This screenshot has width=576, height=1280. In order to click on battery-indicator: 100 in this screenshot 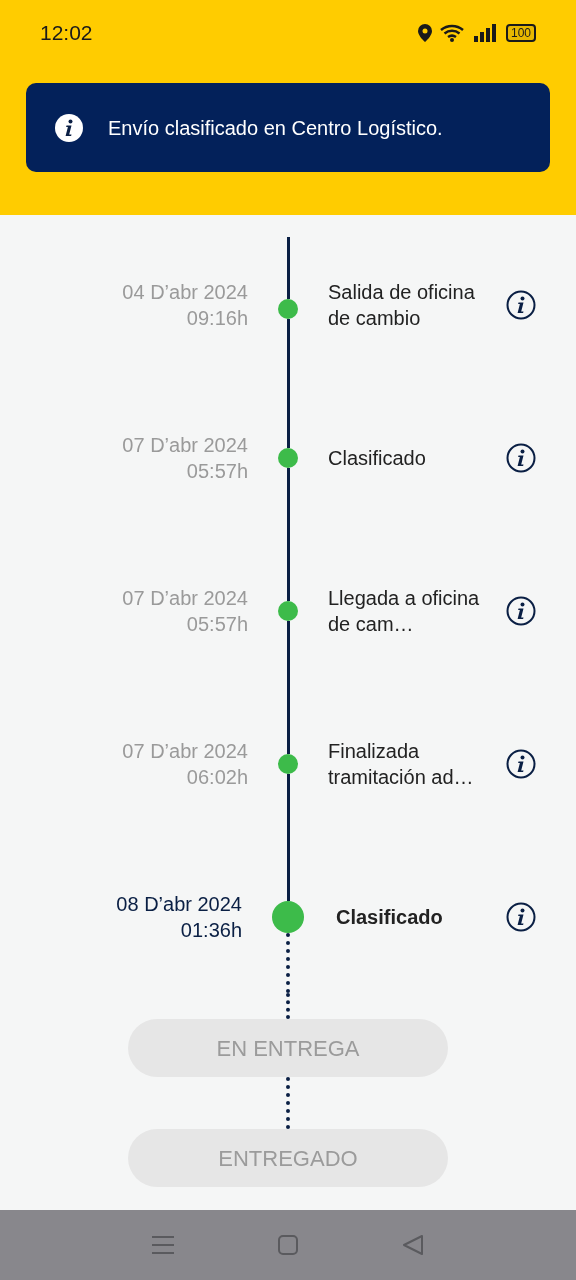, I will do `click(520, 33)`.